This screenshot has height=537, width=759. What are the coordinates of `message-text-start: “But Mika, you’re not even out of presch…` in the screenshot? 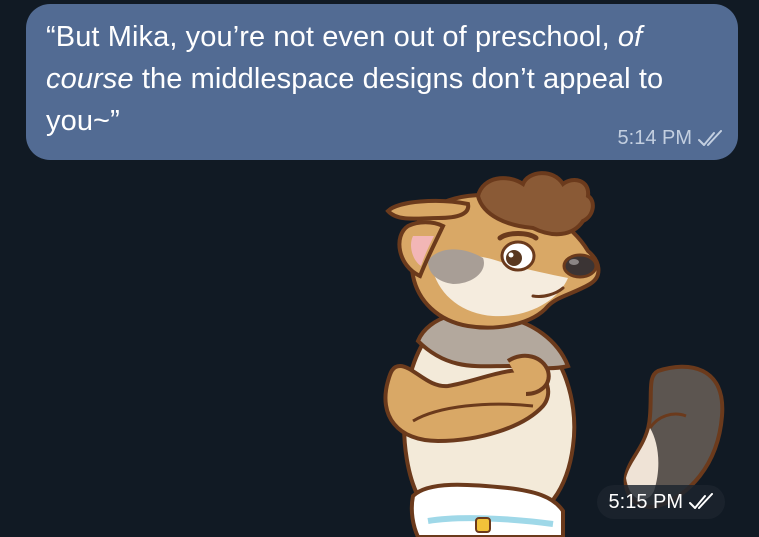 It's located at (332, 37).